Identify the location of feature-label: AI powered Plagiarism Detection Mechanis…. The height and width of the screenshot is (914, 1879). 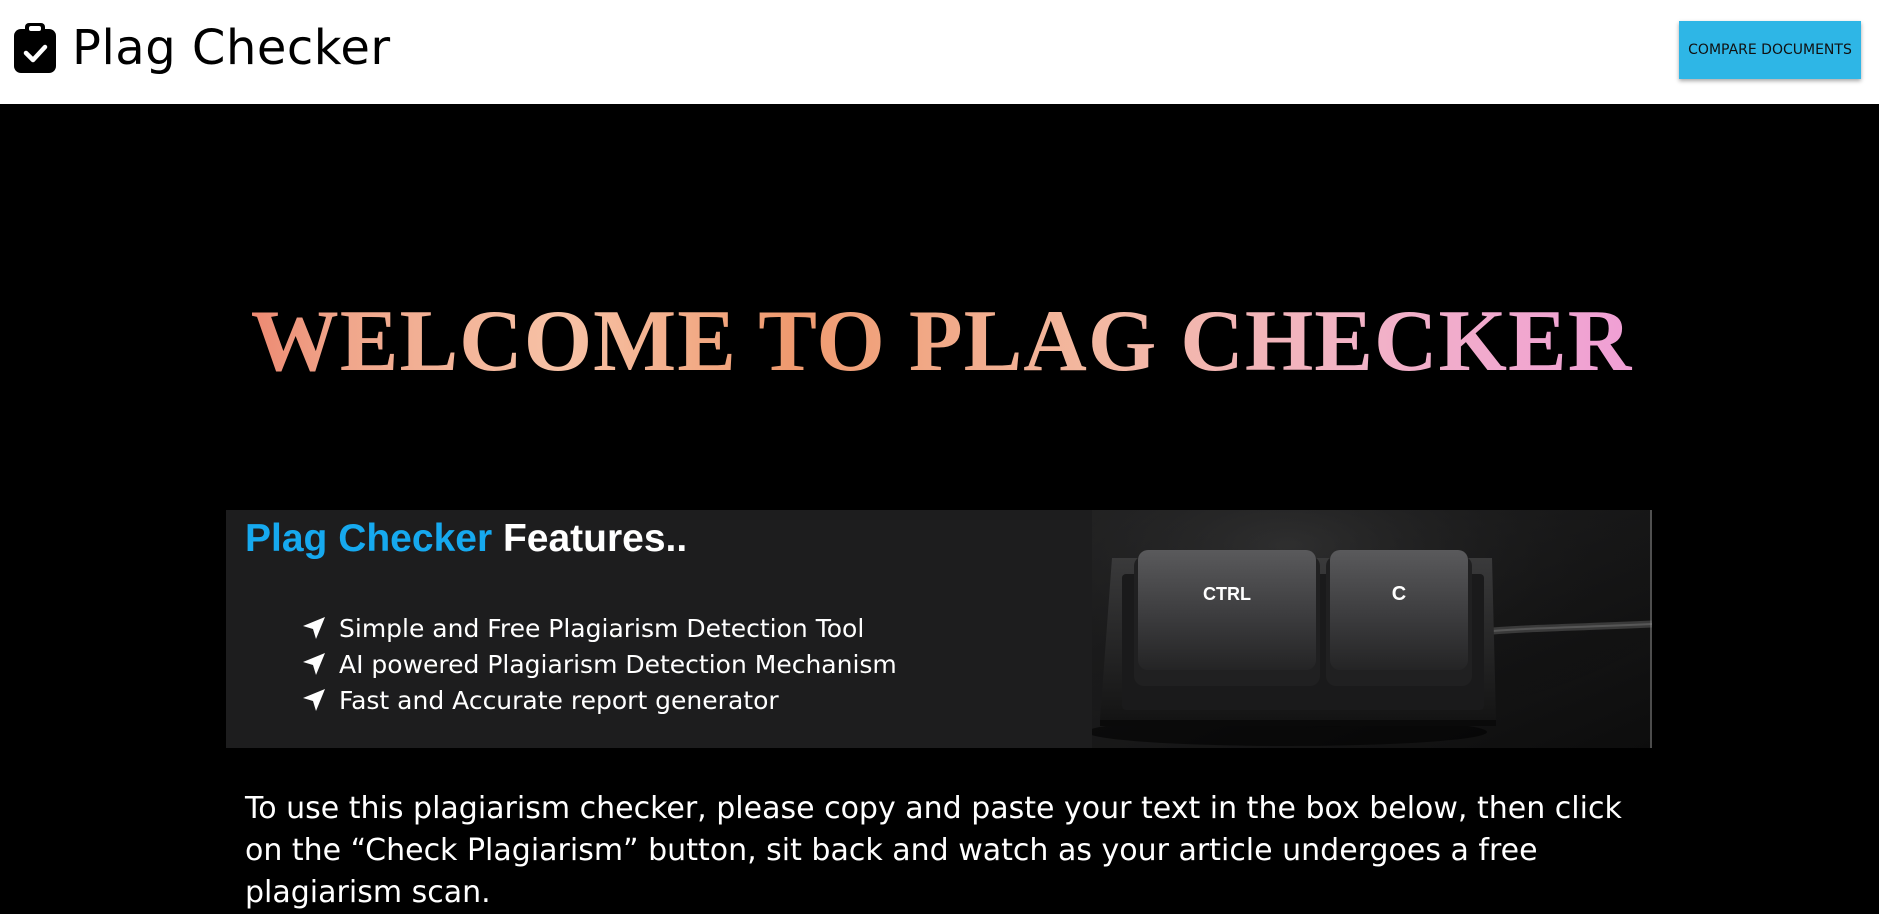
(618, 664).